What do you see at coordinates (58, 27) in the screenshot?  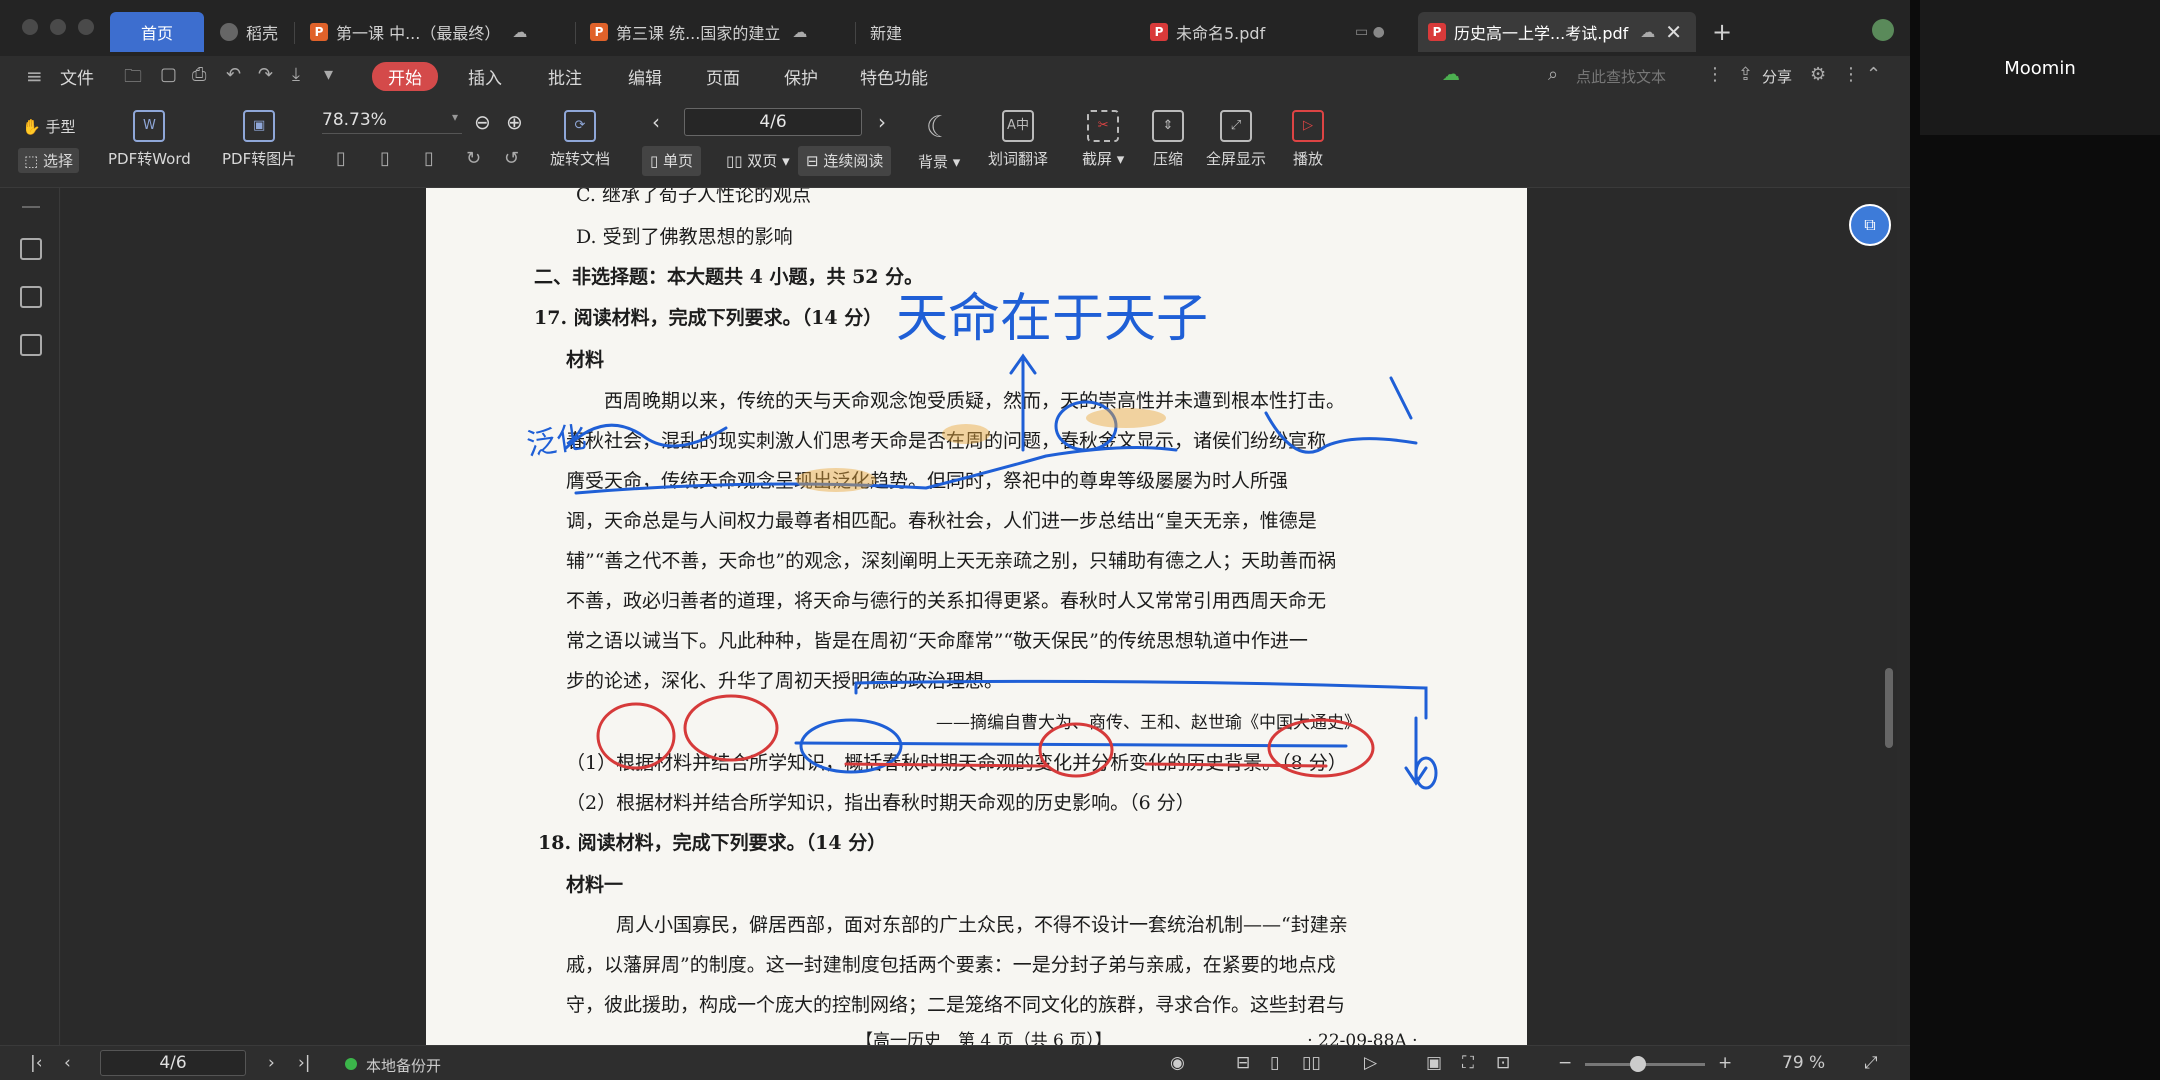 I see `minimize-window-icon` at bounding box center [58, 27].